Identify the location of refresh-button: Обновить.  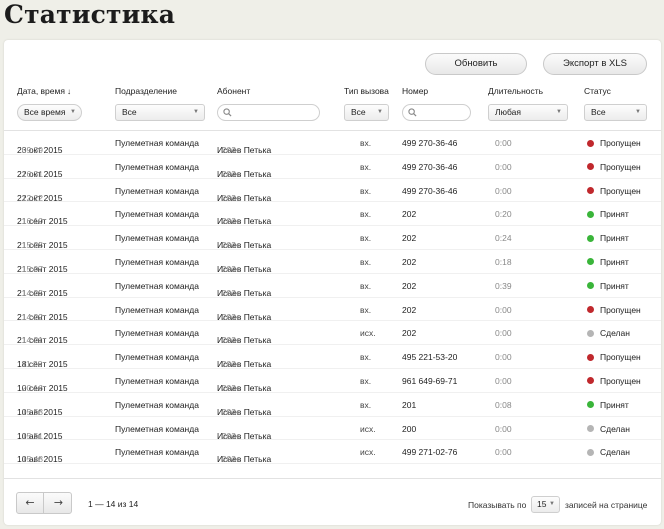
(476, 64).